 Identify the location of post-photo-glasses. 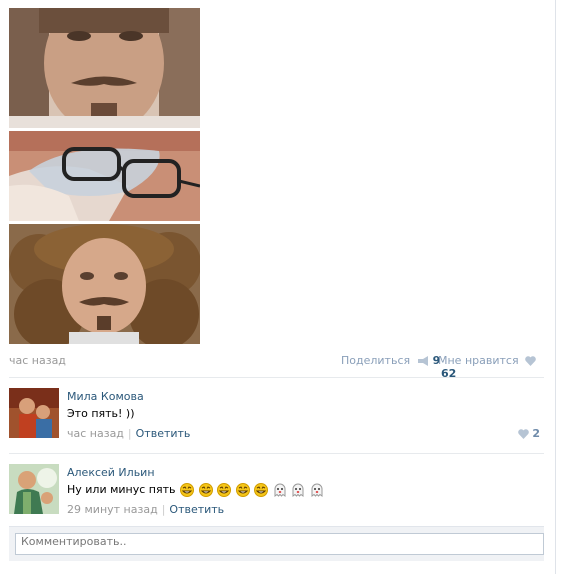
(104, 176).